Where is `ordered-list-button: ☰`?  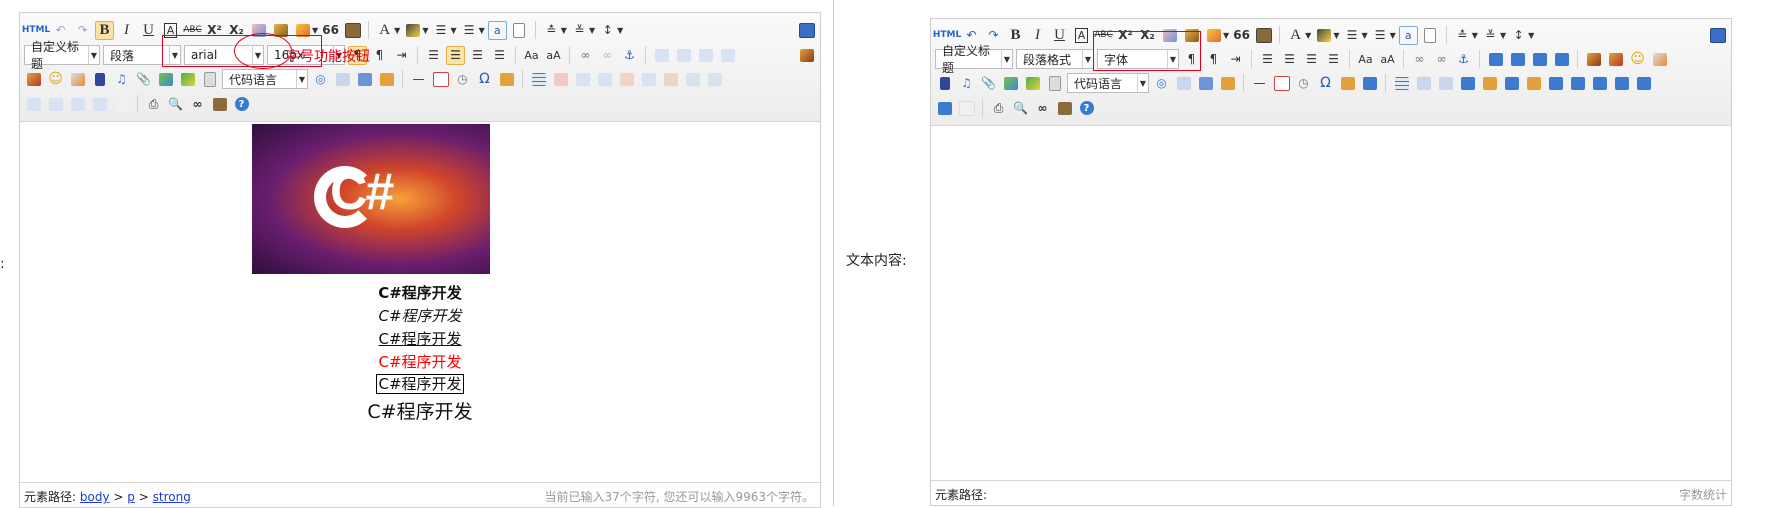 ordered-list-button: ☰ is located at coordinates (1351, 35).